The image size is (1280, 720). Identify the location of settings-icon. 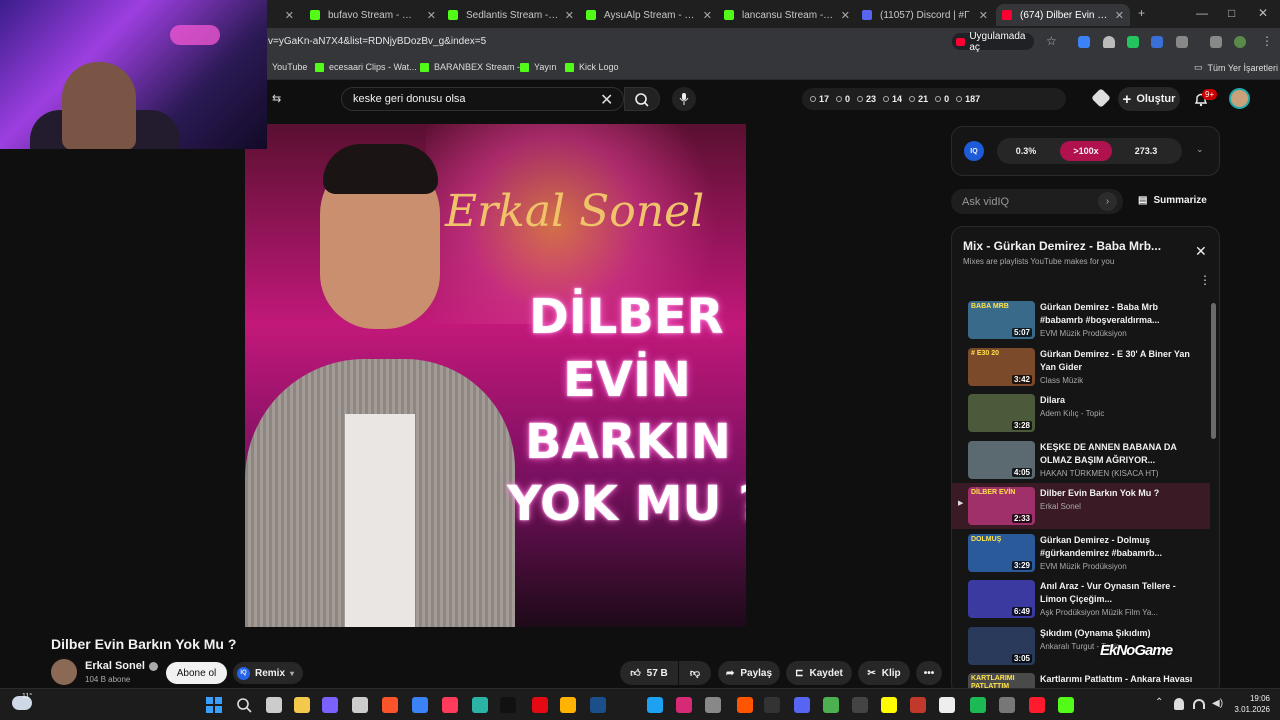
(360, 705).